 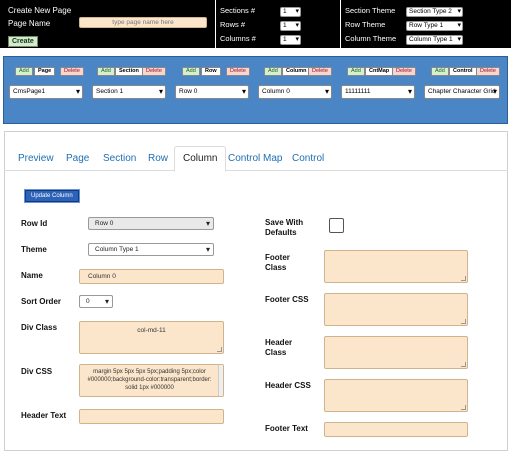 I want to click on column-label: Column, so click(x=296, y=71).